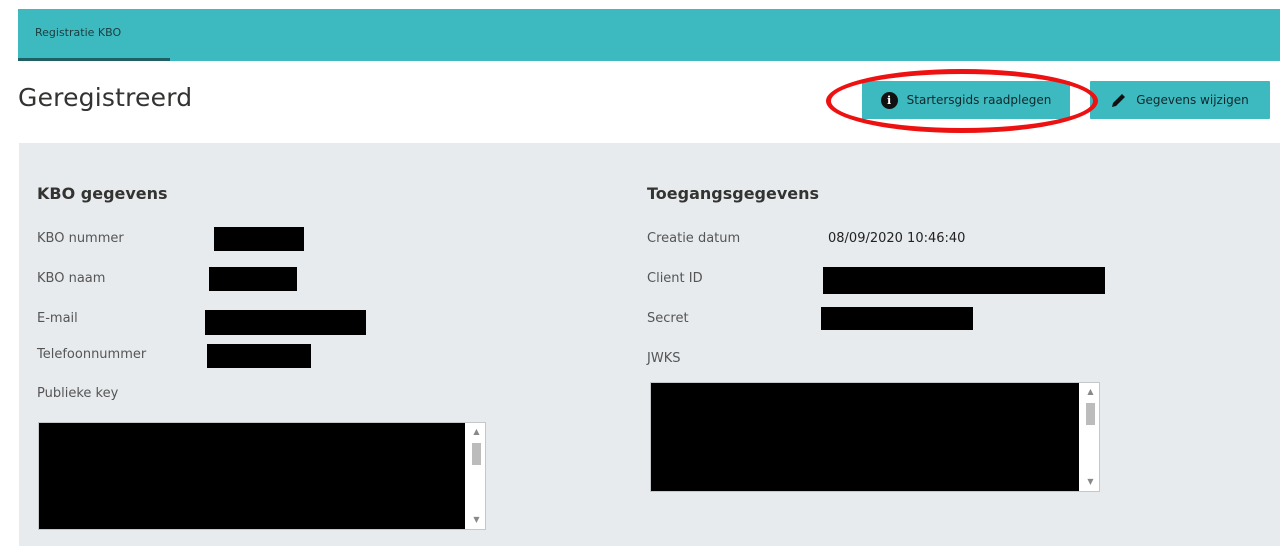  What do you see at coordinates (1090, 437) in the screenshot?
I see `jwks-scrollbar: ▲ ▼` at bounding box center [1090, 437].